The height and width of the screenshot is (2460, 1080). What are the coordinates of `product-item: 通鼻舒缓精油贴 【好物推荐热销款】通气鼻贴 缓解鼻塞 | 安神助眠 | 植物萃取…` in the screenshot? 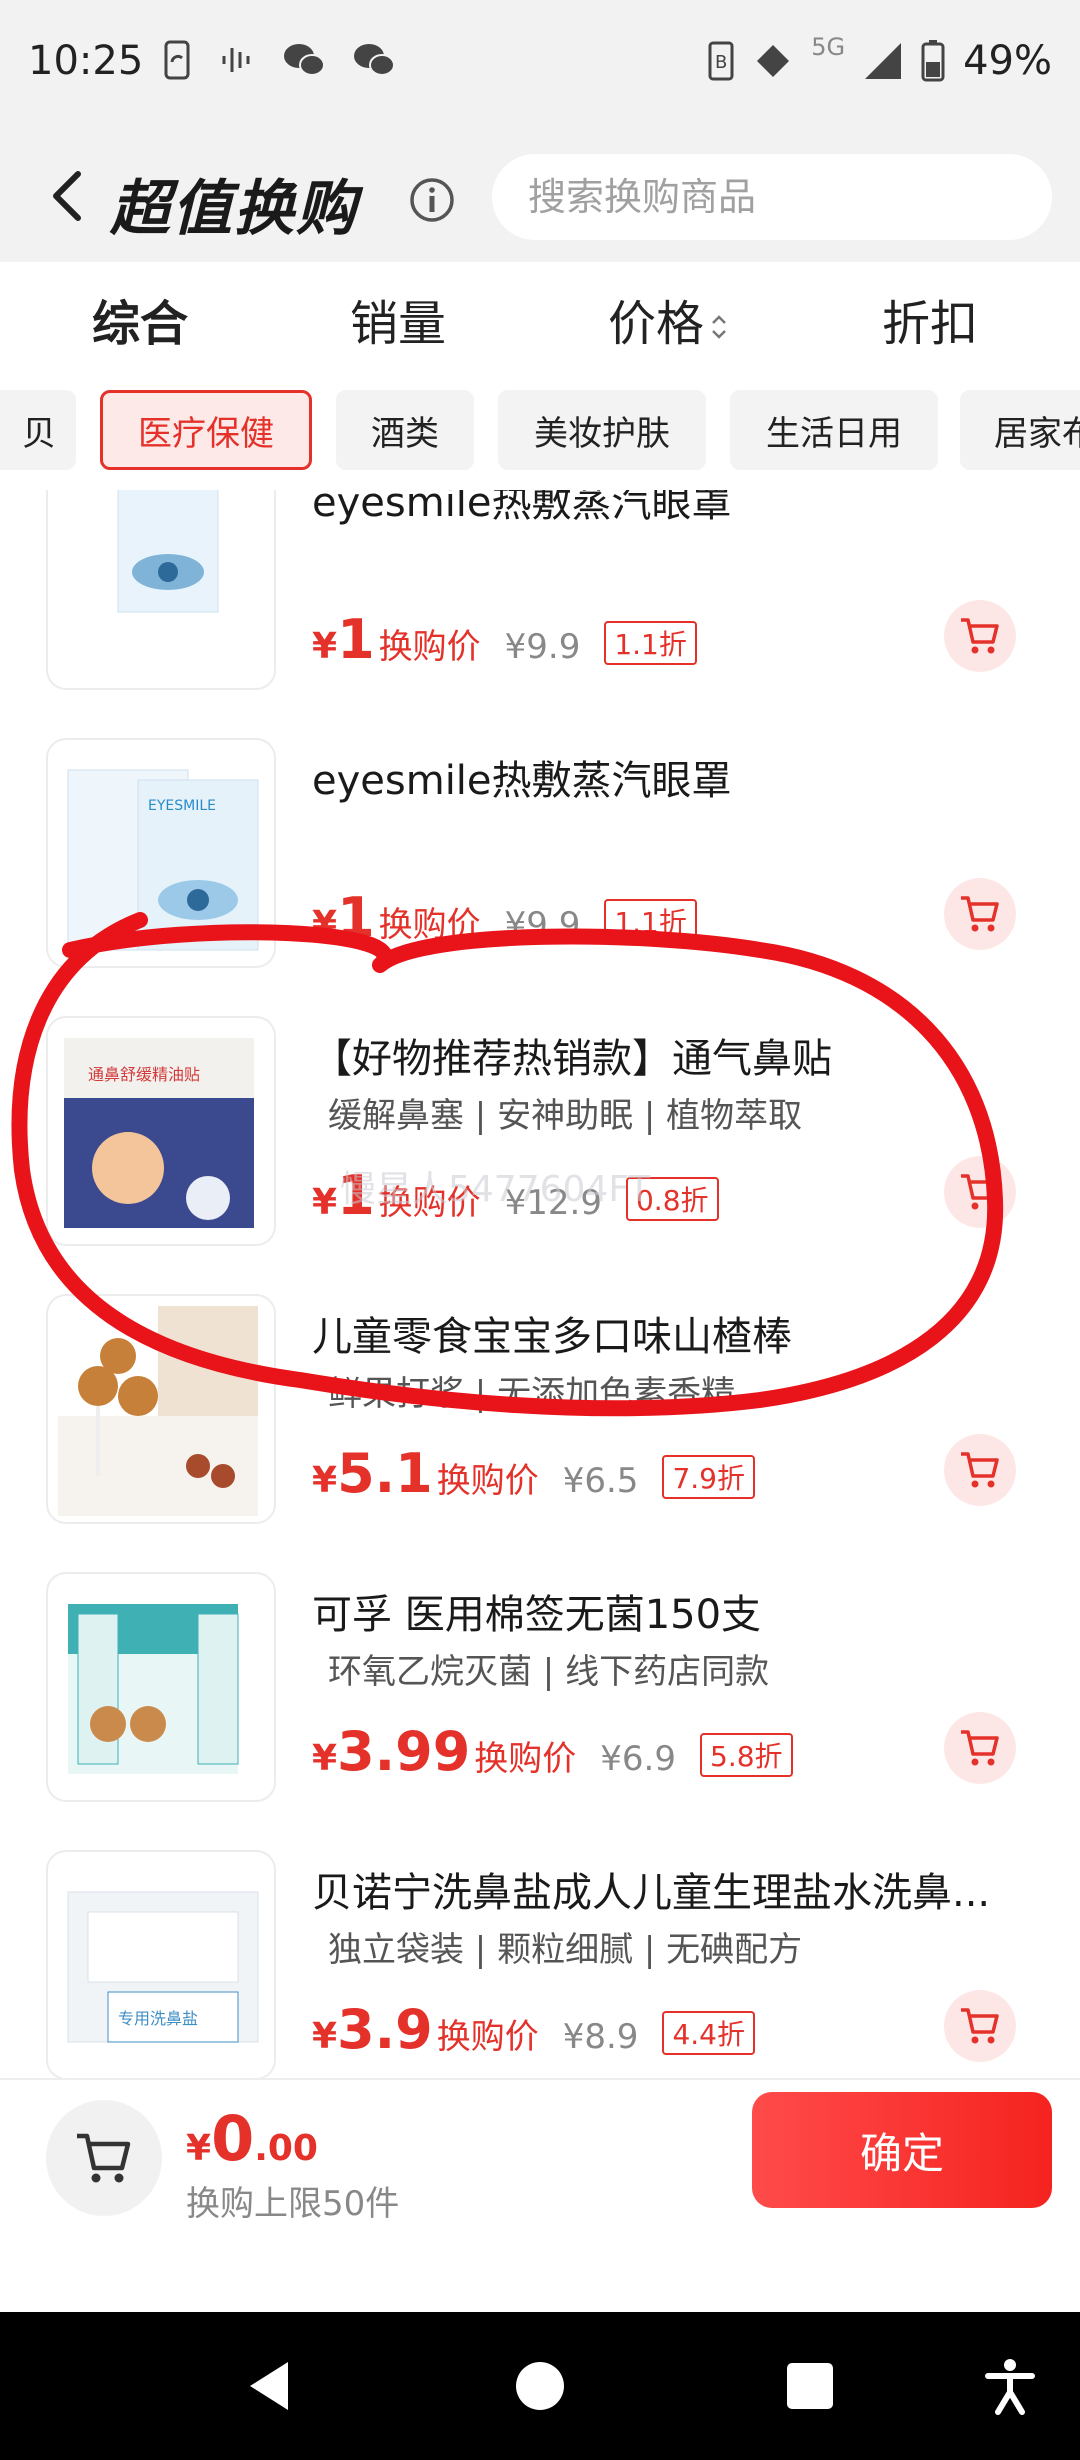 It's located at (540, 1154).